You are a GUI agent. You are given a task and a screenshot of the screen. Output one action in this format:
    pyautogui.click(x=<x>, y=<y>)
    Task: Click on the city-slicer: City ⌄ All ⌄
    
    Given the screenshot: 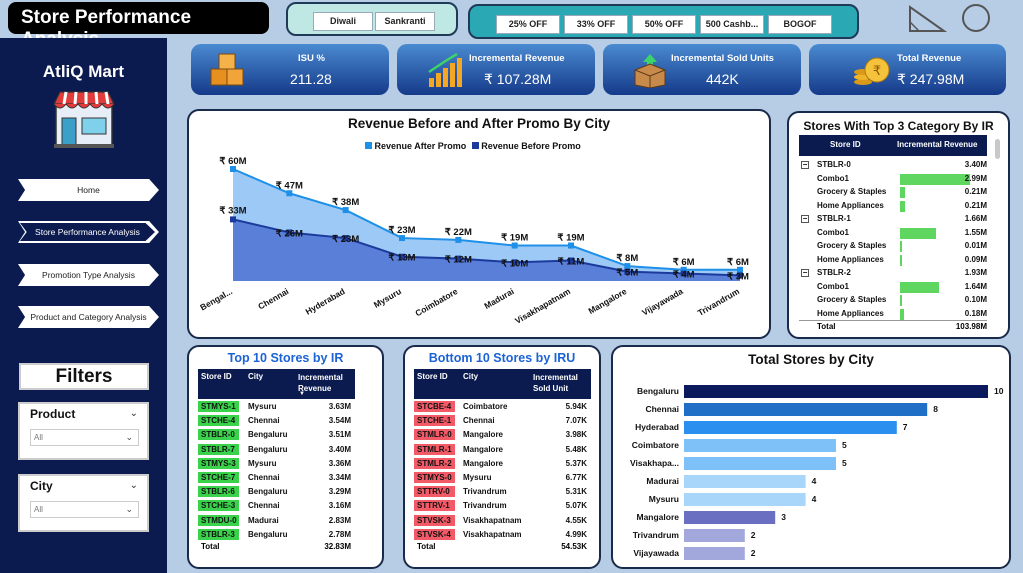 What is the action you would take?
    pyautogui.click(x=83, y=503)
    